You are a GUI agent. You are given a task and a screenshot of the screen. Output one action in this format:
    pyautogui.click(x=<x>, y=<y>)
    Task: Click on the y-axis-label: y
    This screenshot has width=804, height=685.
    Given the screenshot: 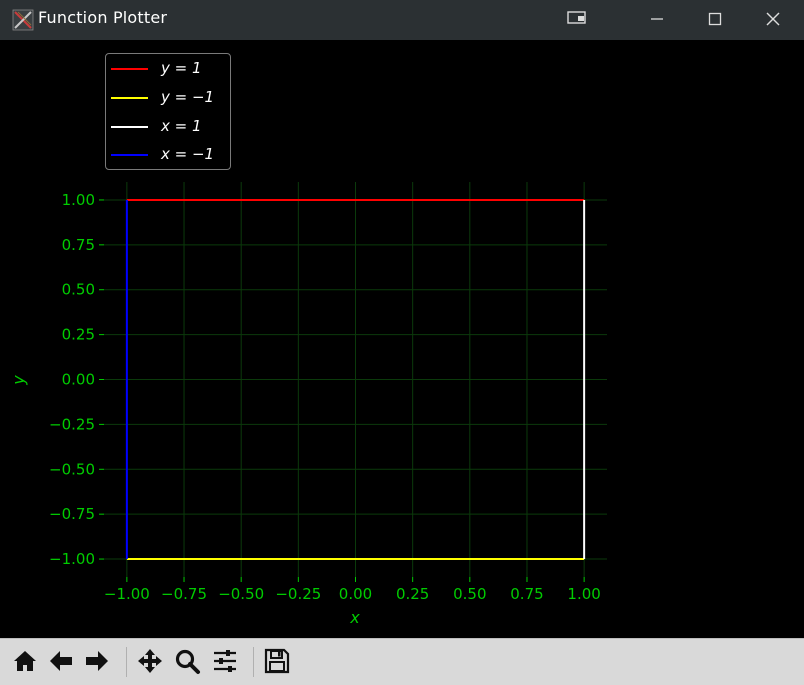 What is the action you would take?
    pyautogui.click(x=18, y=380)
    